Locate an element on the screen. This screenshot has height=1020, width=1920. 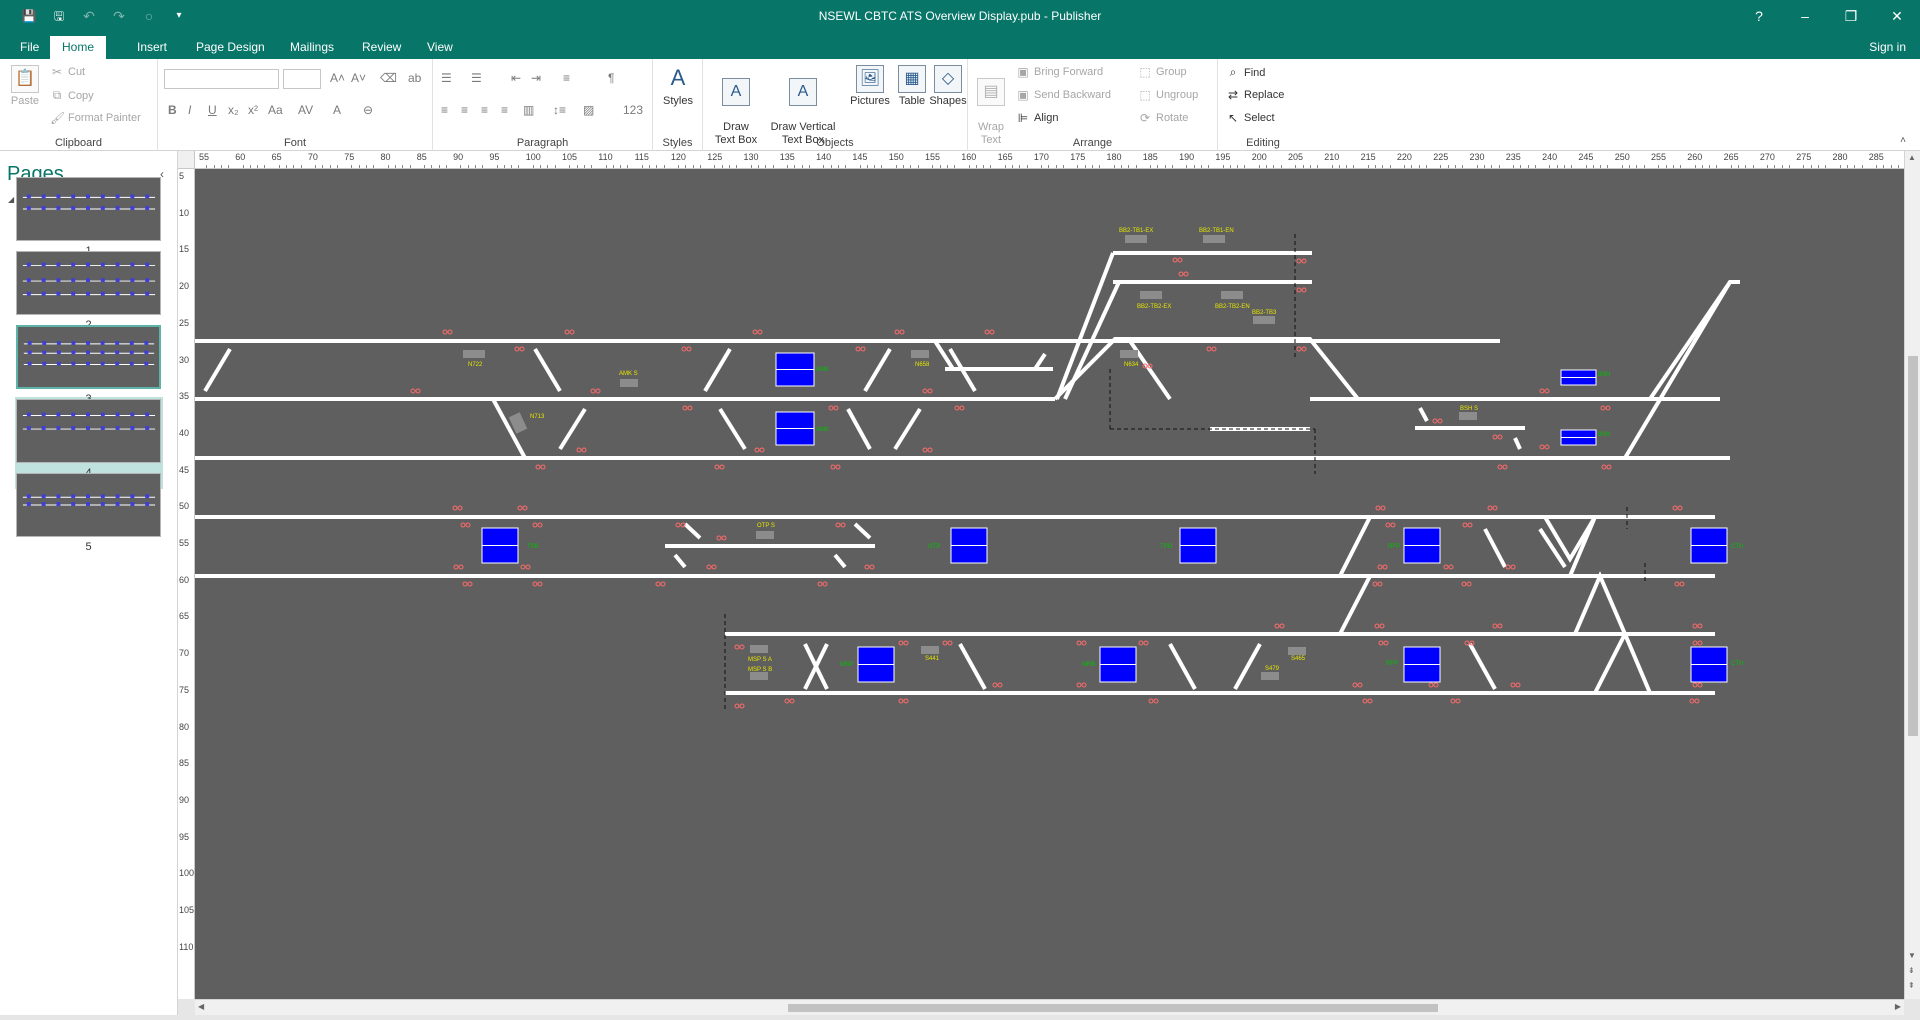
ungroup-button: ⬚ Ungroup is located at coordinates (1168, 95).